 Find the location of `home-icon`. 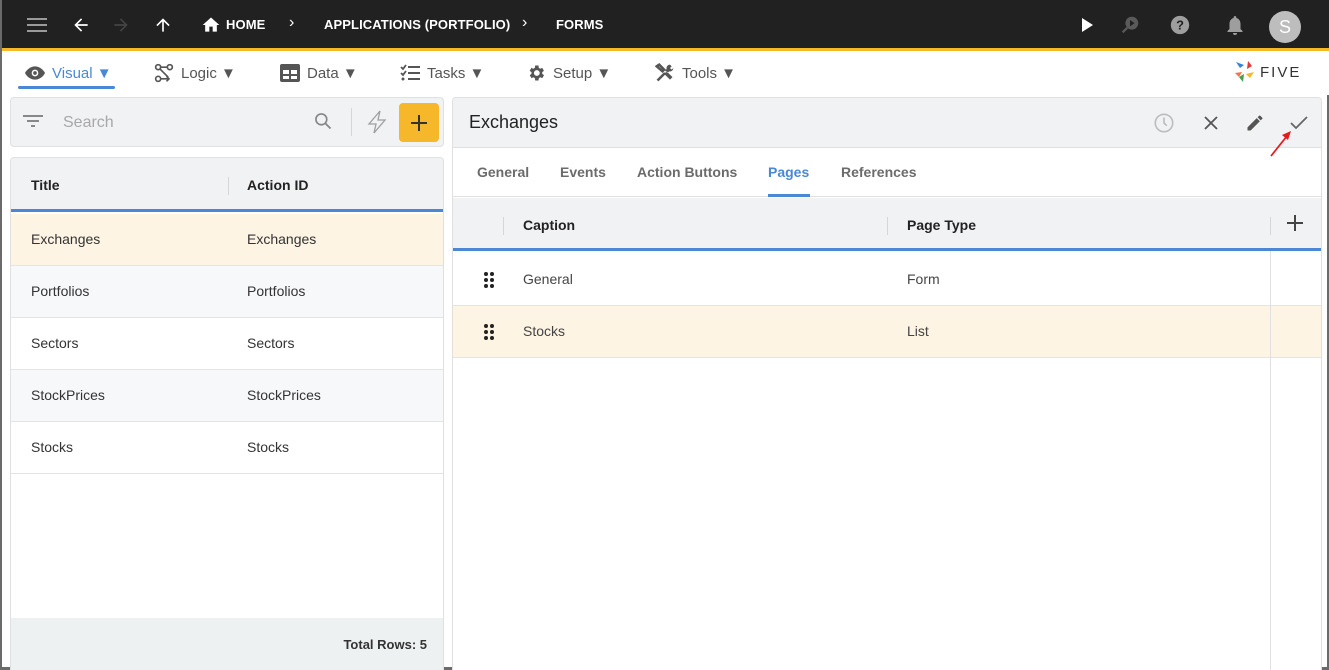

home-icon is located at coordinates (211, 25).